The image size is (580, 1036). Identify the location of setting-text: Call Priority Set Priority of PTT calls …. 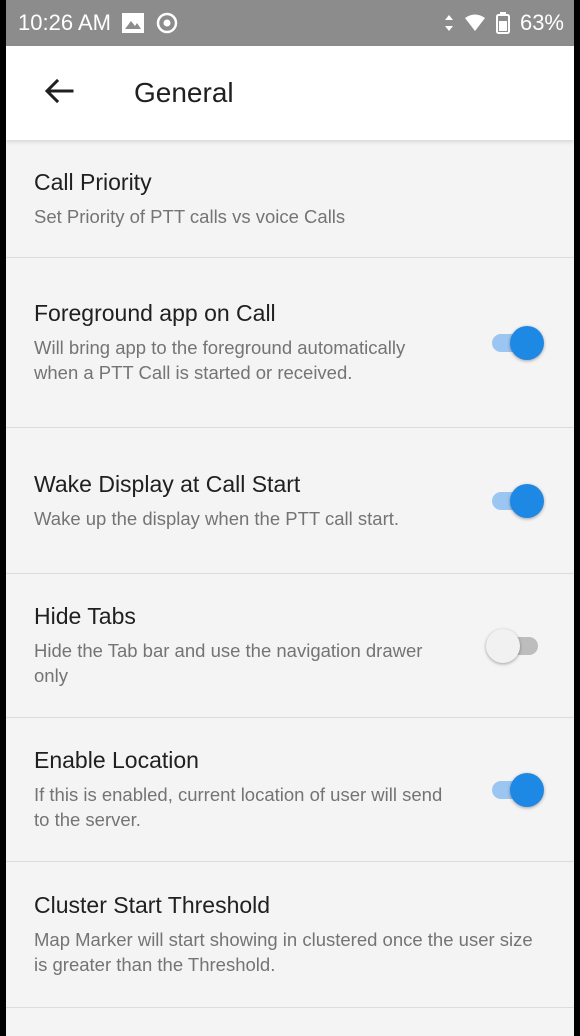
(290, 199).